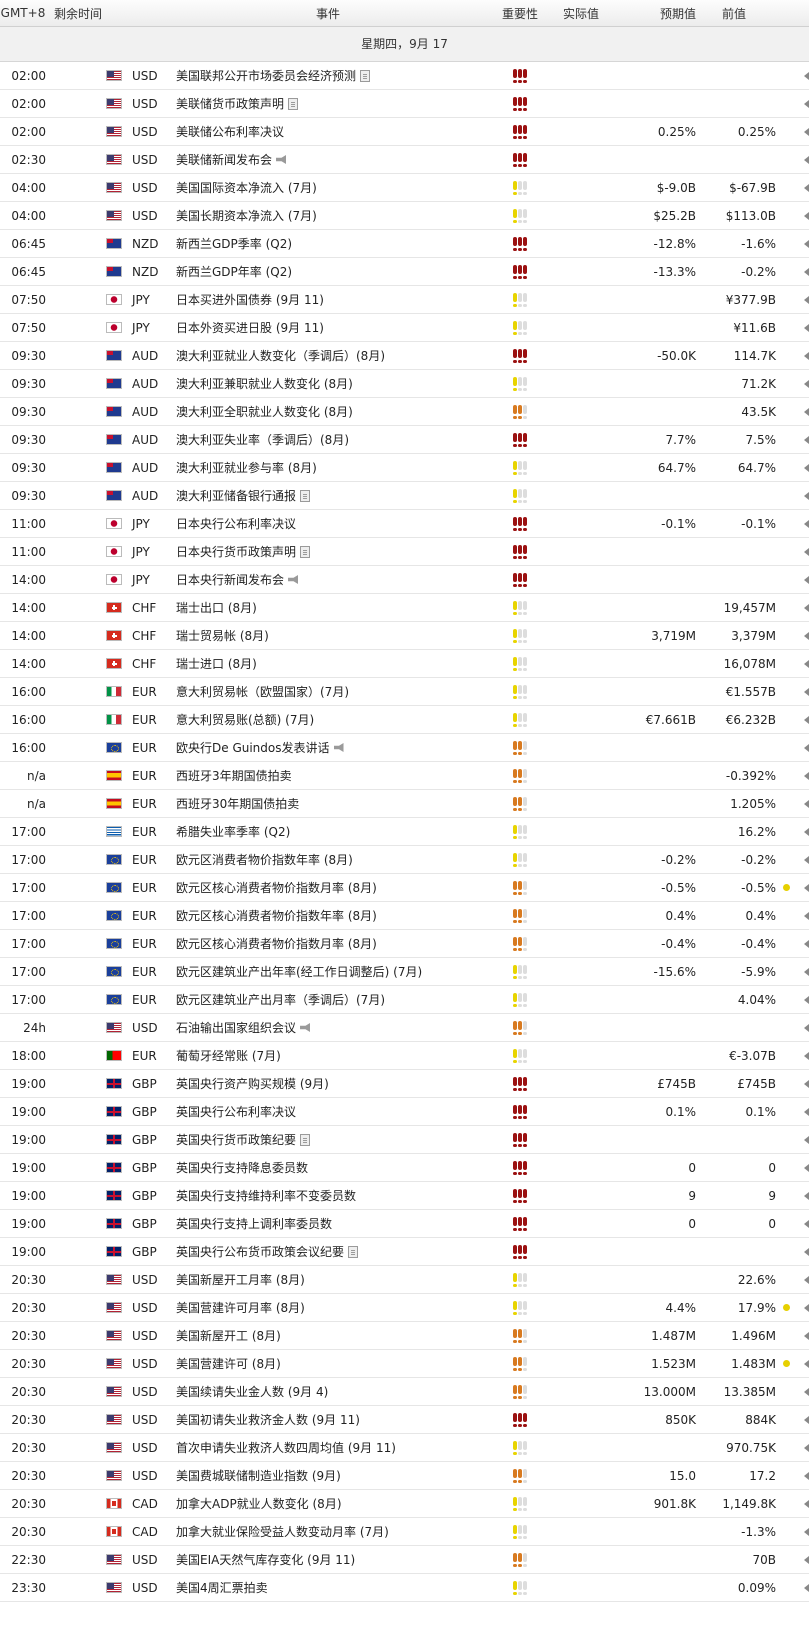  Describe the element at coordinates (335, 271) in the screenshot. I see `event-name: 新西兰GDP年率 (Q2)` at that location.